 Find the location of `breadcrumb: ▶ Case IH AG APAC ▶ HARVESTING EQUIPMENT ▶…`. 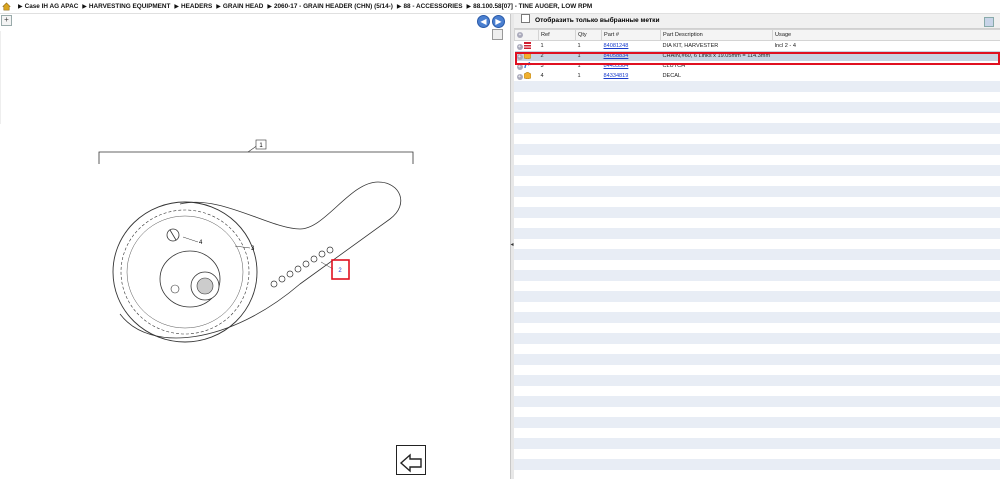

breadcrumb: ▶ Case IH AG APAC ▶ HARVESTING EQUIPMENT ▶… is located at coordinates (500, 7).